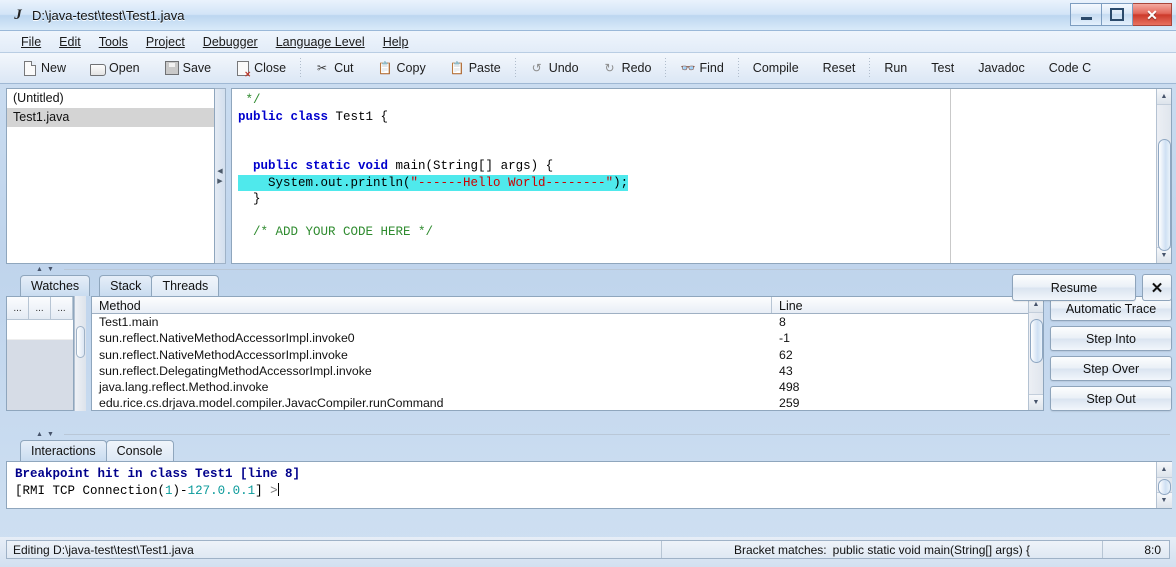  What do you see at coordinates (185, 285) in the screenshot?
I see `tab-threads: Threads` at bounding box center [185, 285].